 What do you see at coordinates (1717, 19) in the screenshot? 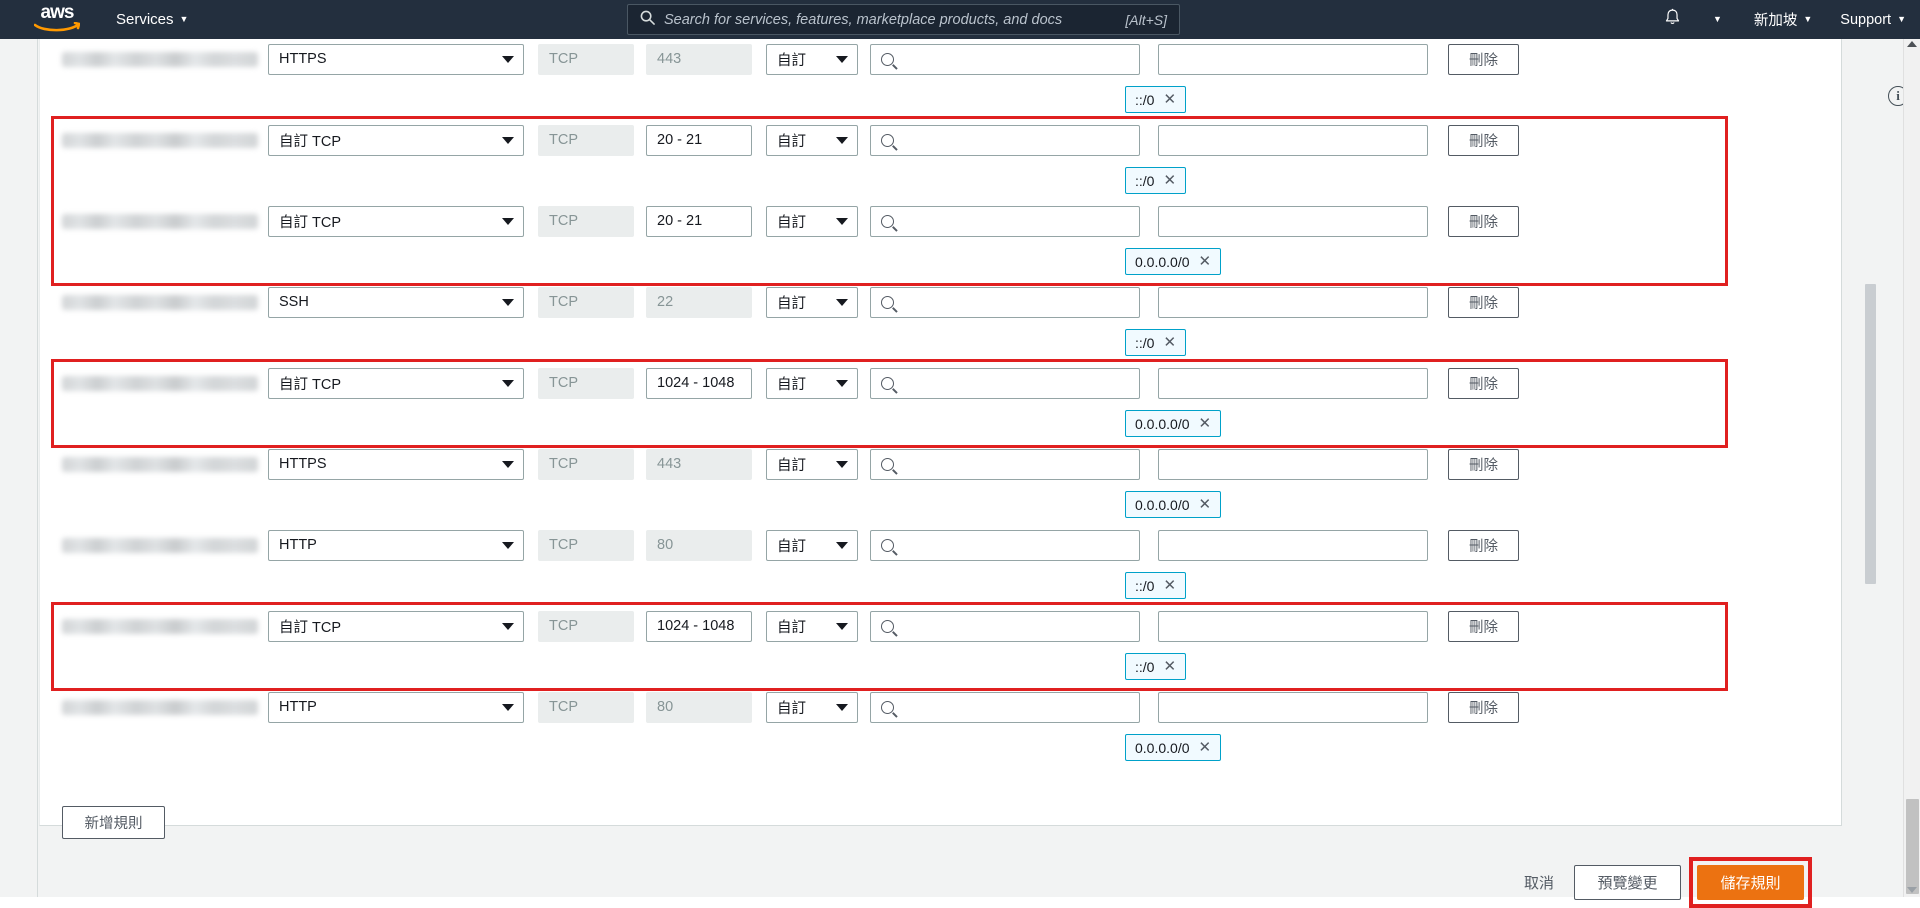
I see `account-menu-button: ▼` at bounding box center [1717, 19].